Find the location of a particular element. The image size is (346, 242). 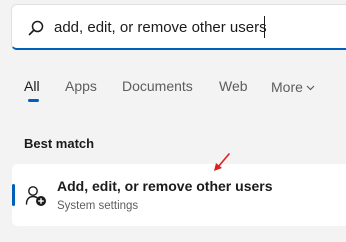

result-title: Add, edit, or remove other users is located at coordinates (165, 186).